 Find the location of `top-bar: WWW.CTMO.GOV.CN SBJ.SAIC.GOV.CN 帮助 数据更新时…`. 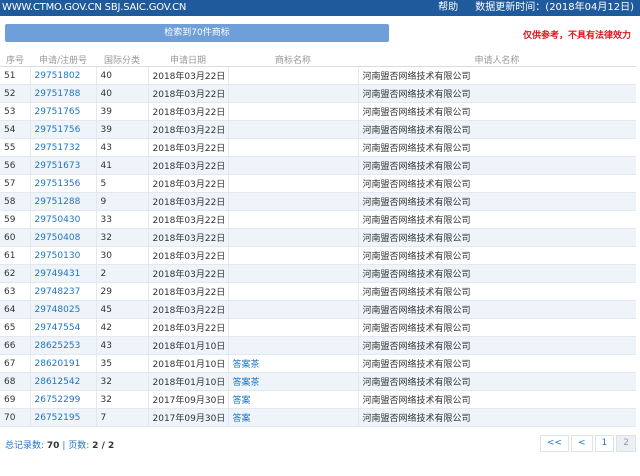

top-bar: WWW.CTMO.GOV.CN SBJ.SAIC.GOV.CN 帮助 数据更新时… is located at coordinates (320, 8).